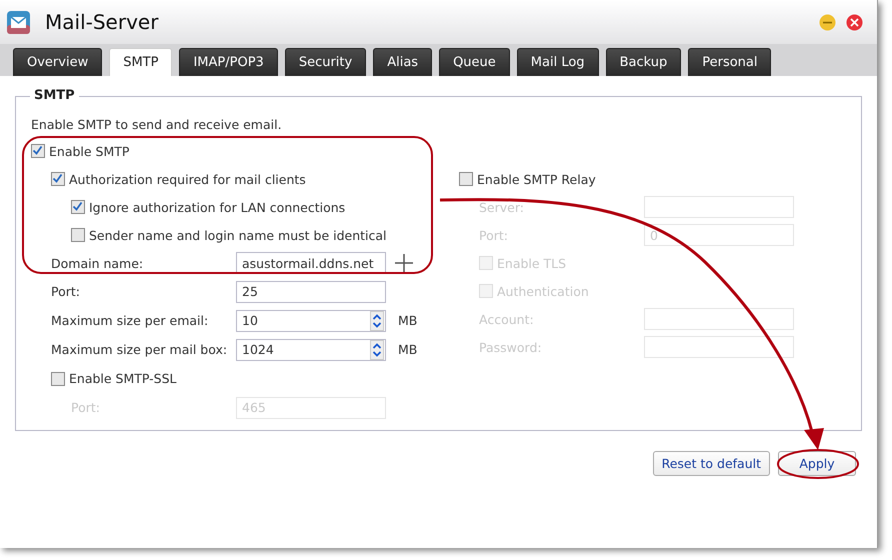 The width and height of the screenshot is (892, 560). Describe the element at coordinates (66, 291) in the screenshot. I see `field-label: Port:` at that location.